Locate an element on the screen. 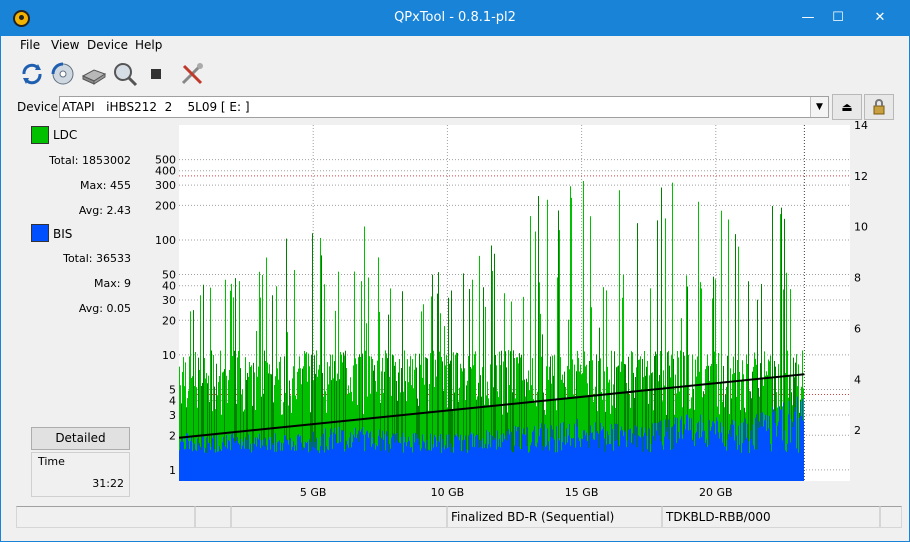  menu-view: View is located at coordinates (65, 45).